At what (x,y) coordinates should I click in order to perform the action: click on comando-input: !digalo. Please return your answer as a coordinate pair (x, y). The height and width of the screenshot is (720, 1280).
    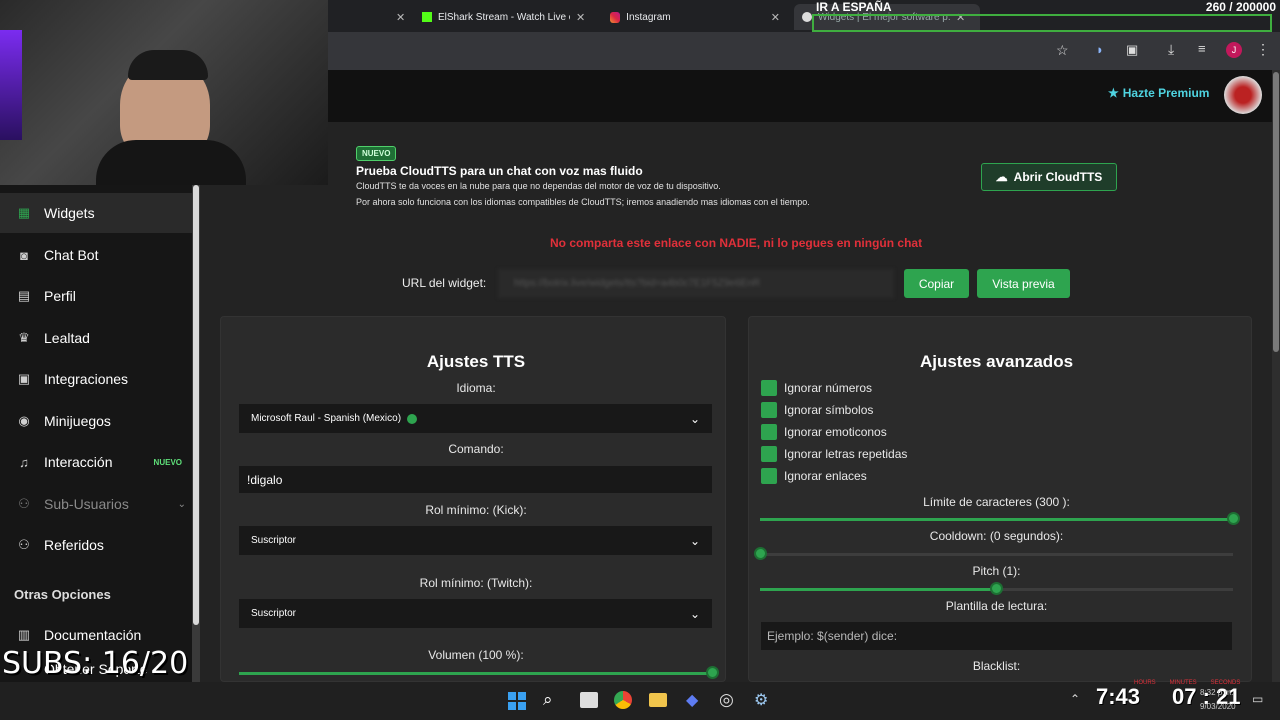
    Looking at the image, I should click on (475, 479).